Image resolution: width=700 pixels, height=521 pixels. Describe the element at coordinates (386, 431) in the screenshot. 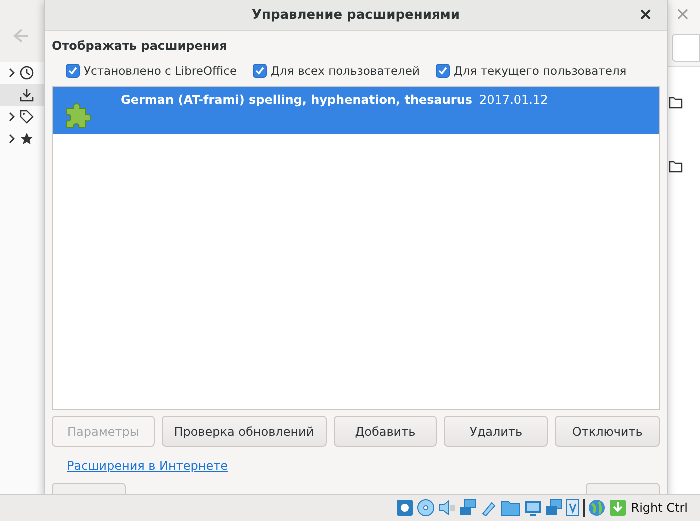

I see `dialog-button: Добавить` at that location.